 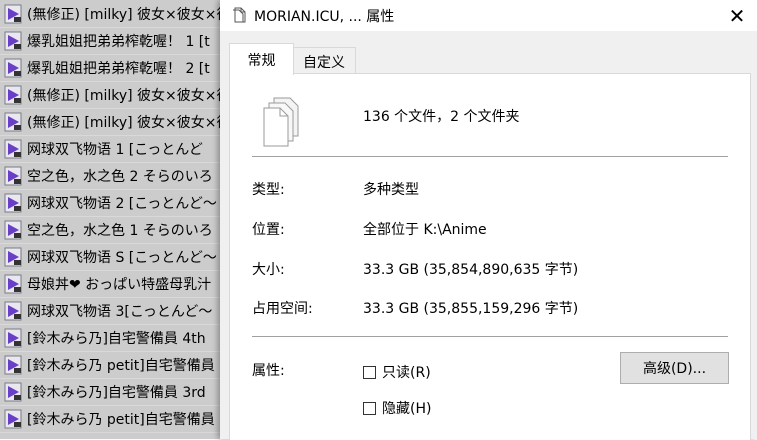 What do you see at coordinates (471, 309) in the screenshot?
I see `size-on-disk-value: 33.3 GB (35,855,159,296 字节)` at bounding box center [471, 309].